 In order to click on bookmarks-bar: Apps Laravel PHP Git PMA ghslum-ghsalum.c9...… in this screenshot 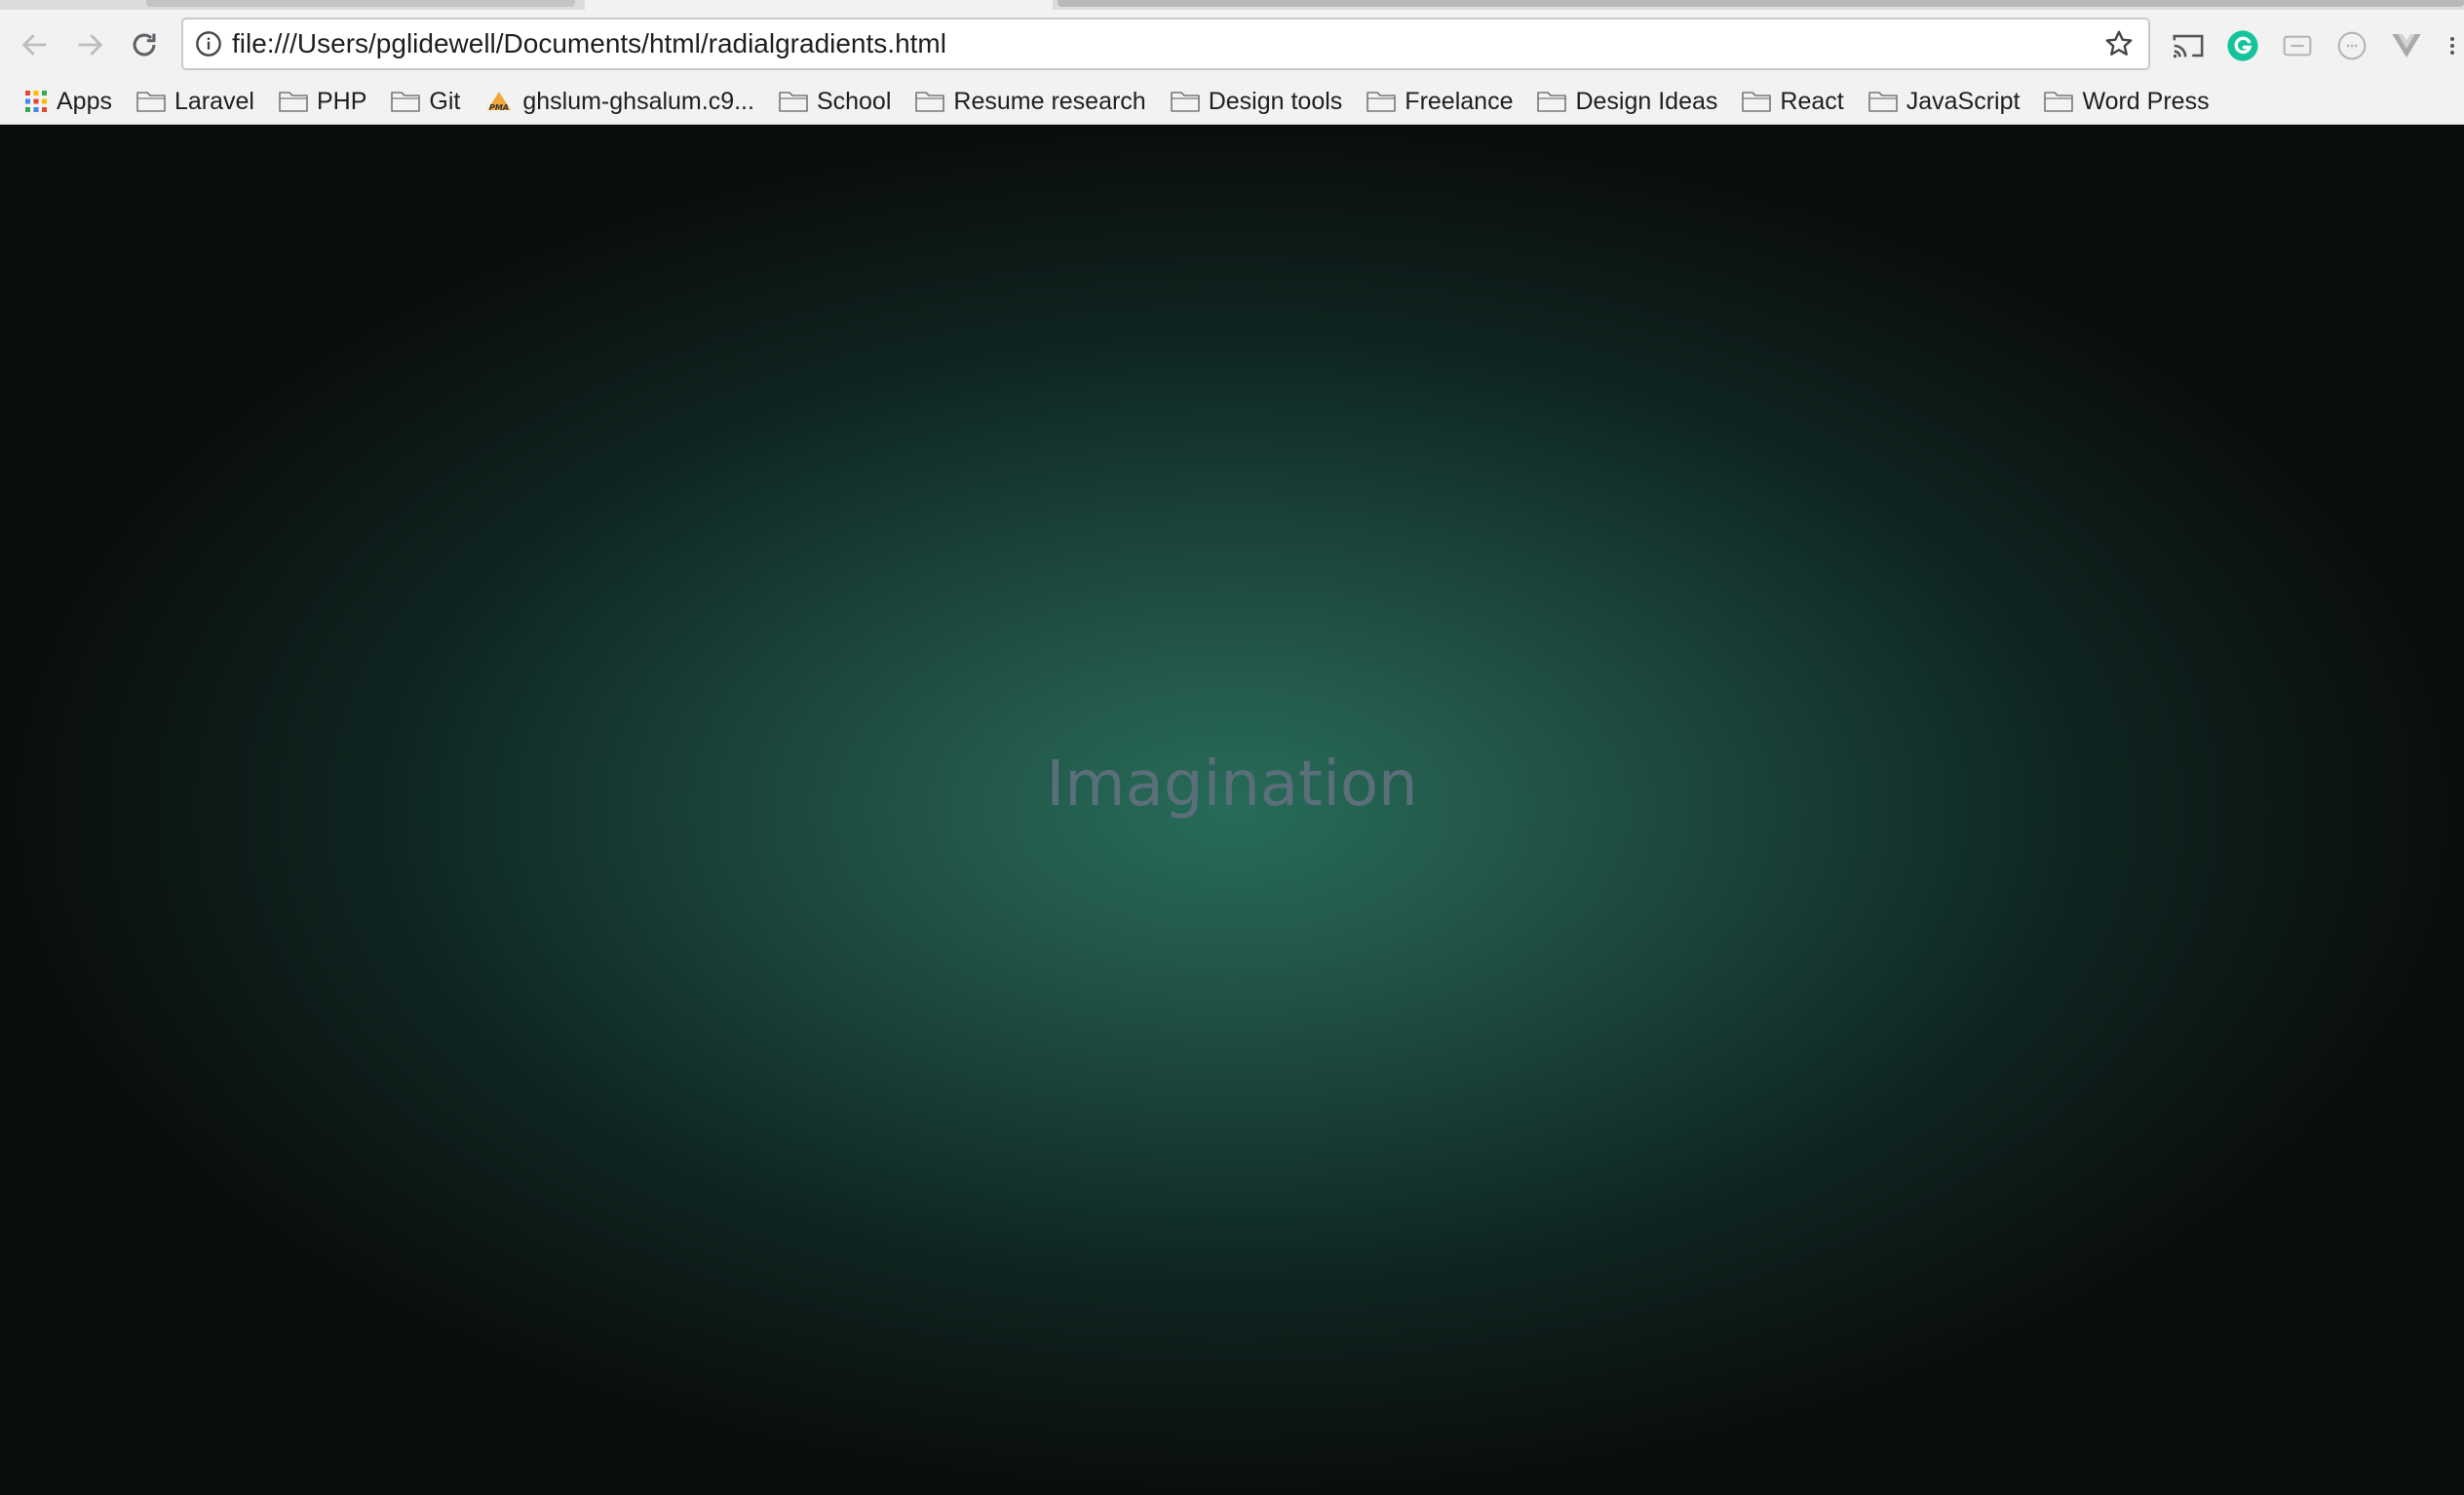, I will do `click(1232, 101)`.